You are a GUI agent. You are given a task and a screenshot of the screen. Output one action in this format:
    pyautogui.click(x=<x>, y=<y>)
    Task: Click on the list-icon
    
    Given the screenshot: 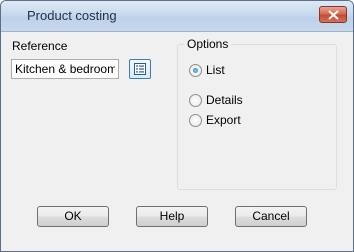 What is the action you would take?
    pyautogui.click(x=140, y=69)
    